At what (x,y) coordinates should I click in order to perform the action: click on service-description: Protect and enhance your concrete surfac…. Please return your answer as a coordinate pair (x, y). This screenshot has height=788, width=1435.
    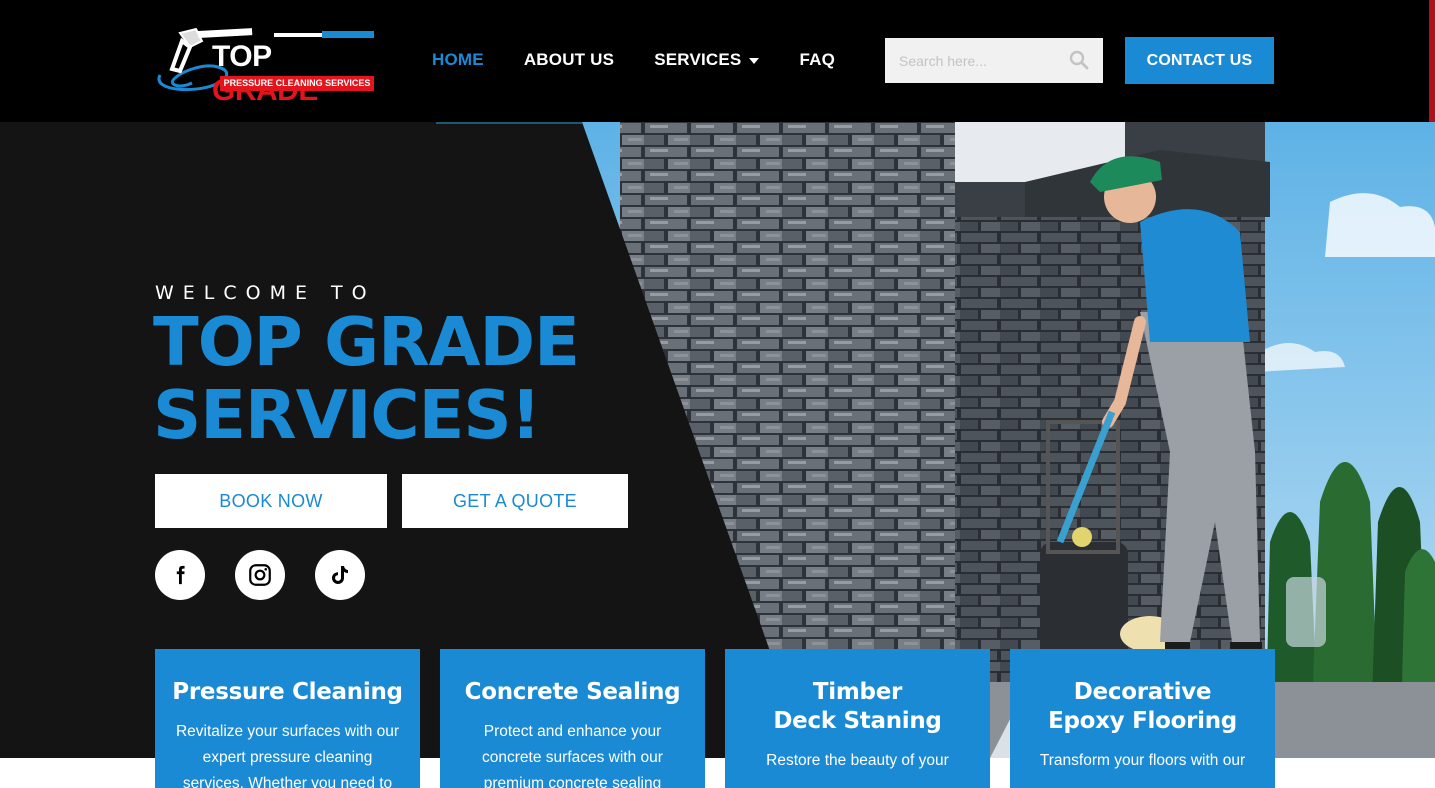
    Looking at the image, I should click on (572, 755).